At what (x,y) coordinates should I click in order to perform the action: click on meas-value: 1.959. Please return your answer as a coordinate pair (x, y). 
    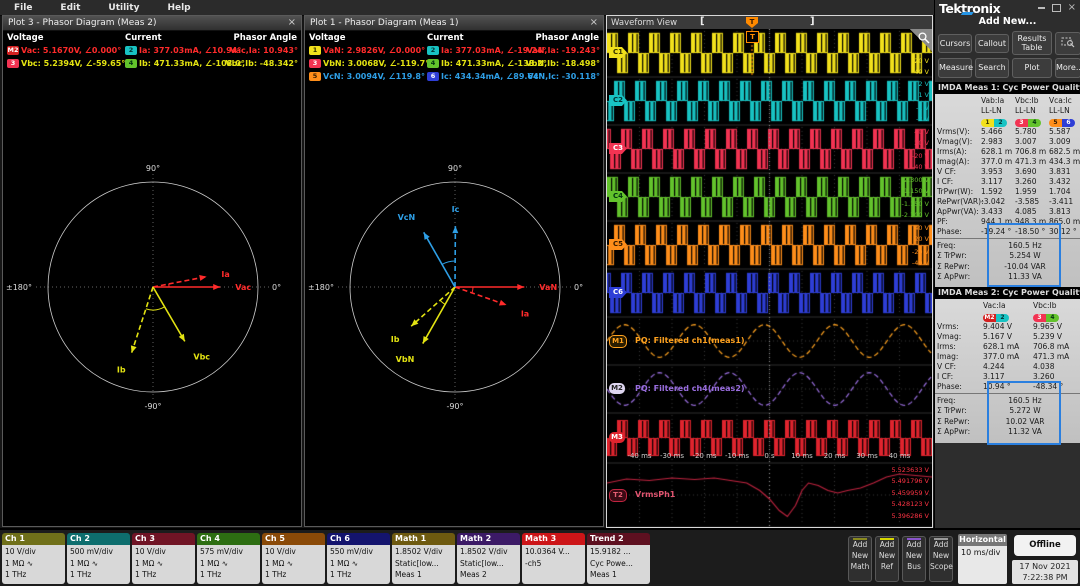
    Looking at the image, I should click on (1026, 191).